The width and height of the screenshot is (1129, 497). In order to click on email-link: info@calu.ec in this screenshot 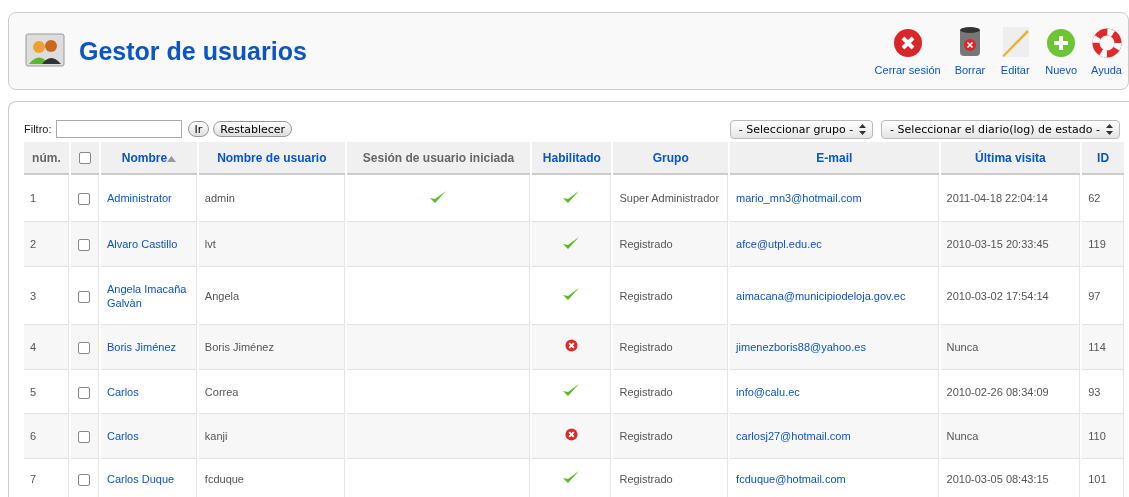, I will do `click(834, 391)`.